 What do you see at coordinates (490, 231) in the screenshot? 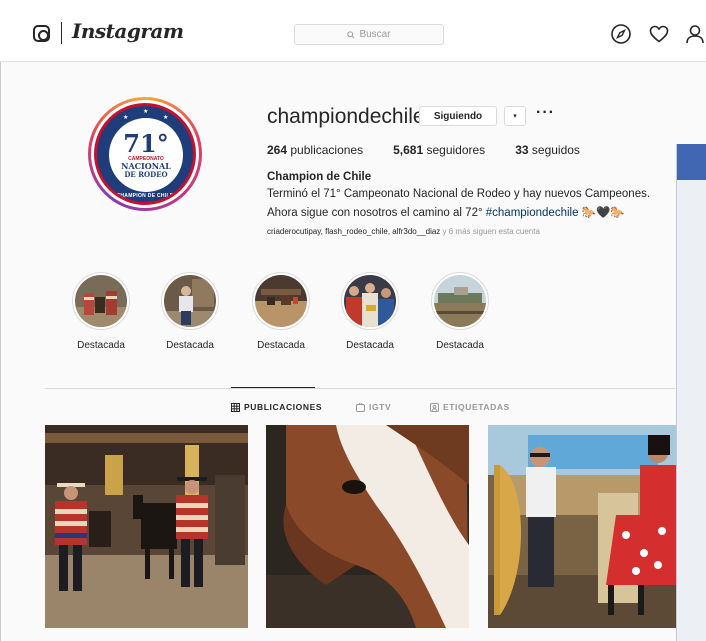
I see `followed-by-more: y 6 más siguen esta cuenta` at bounding box center [490, 231].